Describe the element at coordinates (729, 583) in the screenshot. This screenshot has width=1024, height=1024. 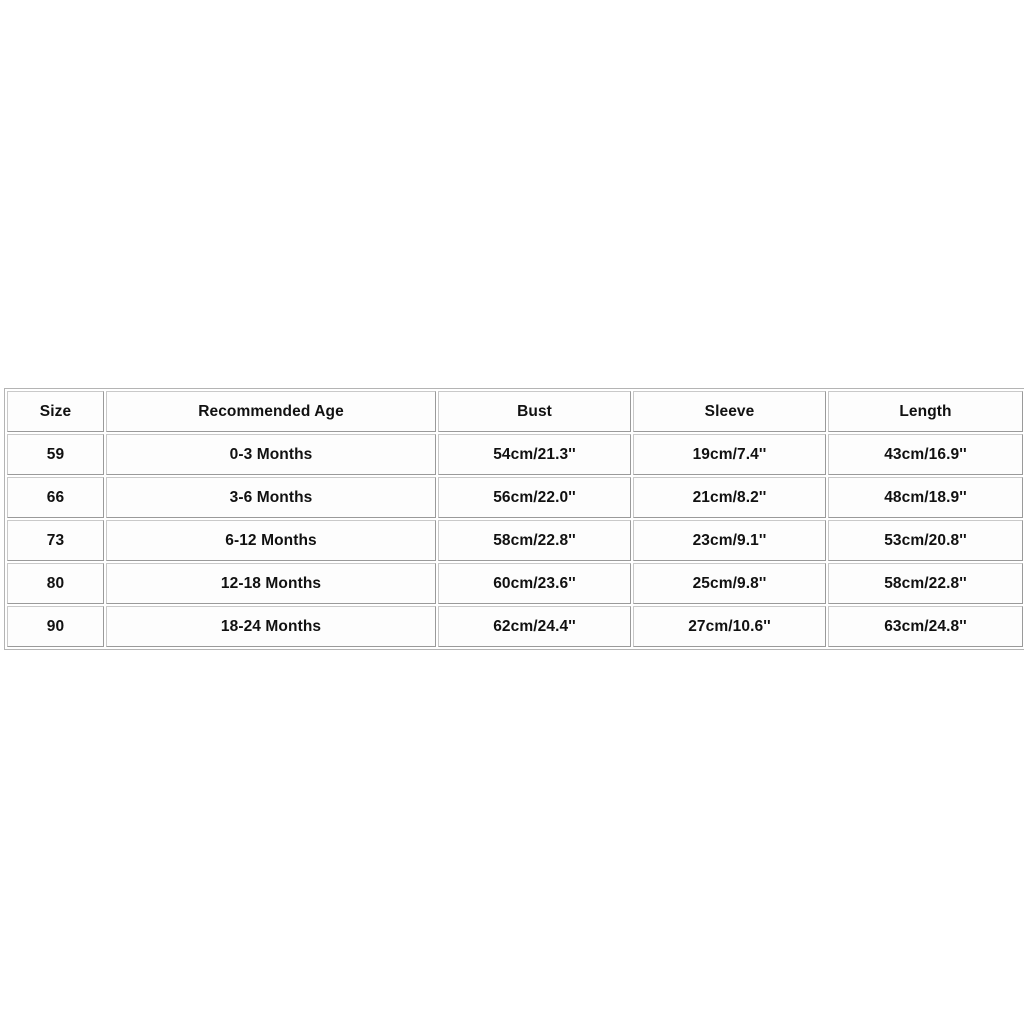
I see `cell-sleeve: 25cm/9.8''` at that location.